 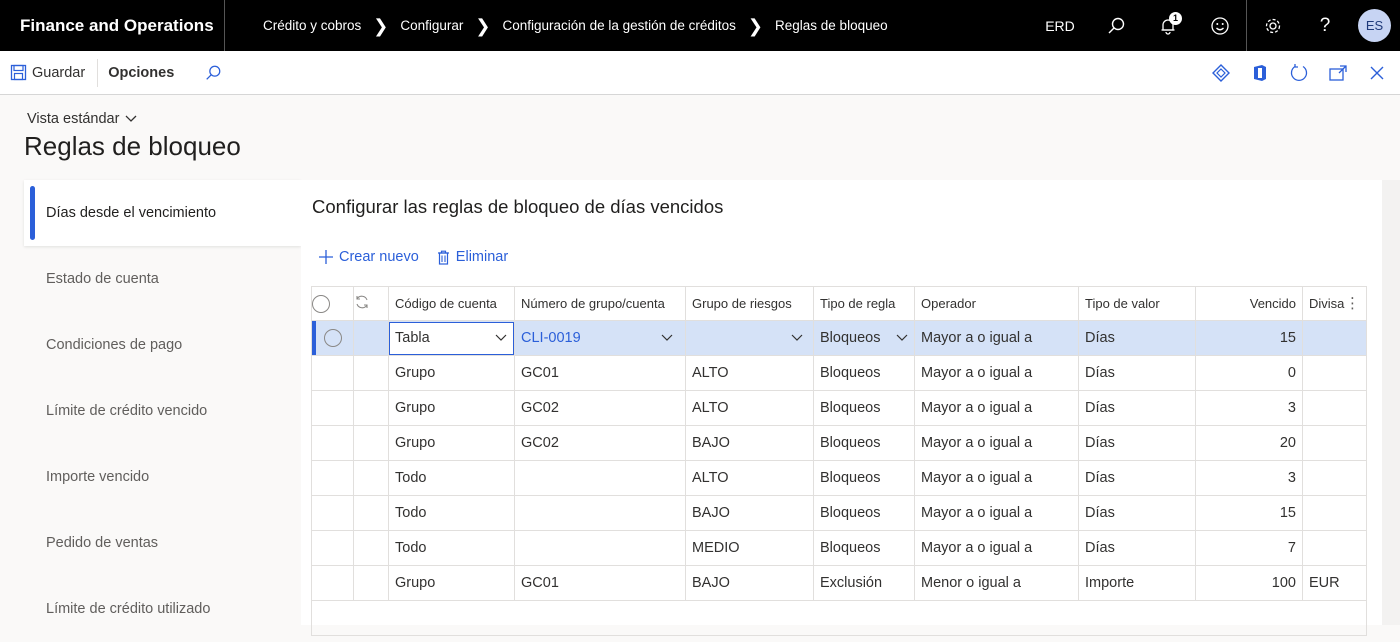 I want to click on cell-grupo-riesgos: MEDIO, so click(x=749, y=548).